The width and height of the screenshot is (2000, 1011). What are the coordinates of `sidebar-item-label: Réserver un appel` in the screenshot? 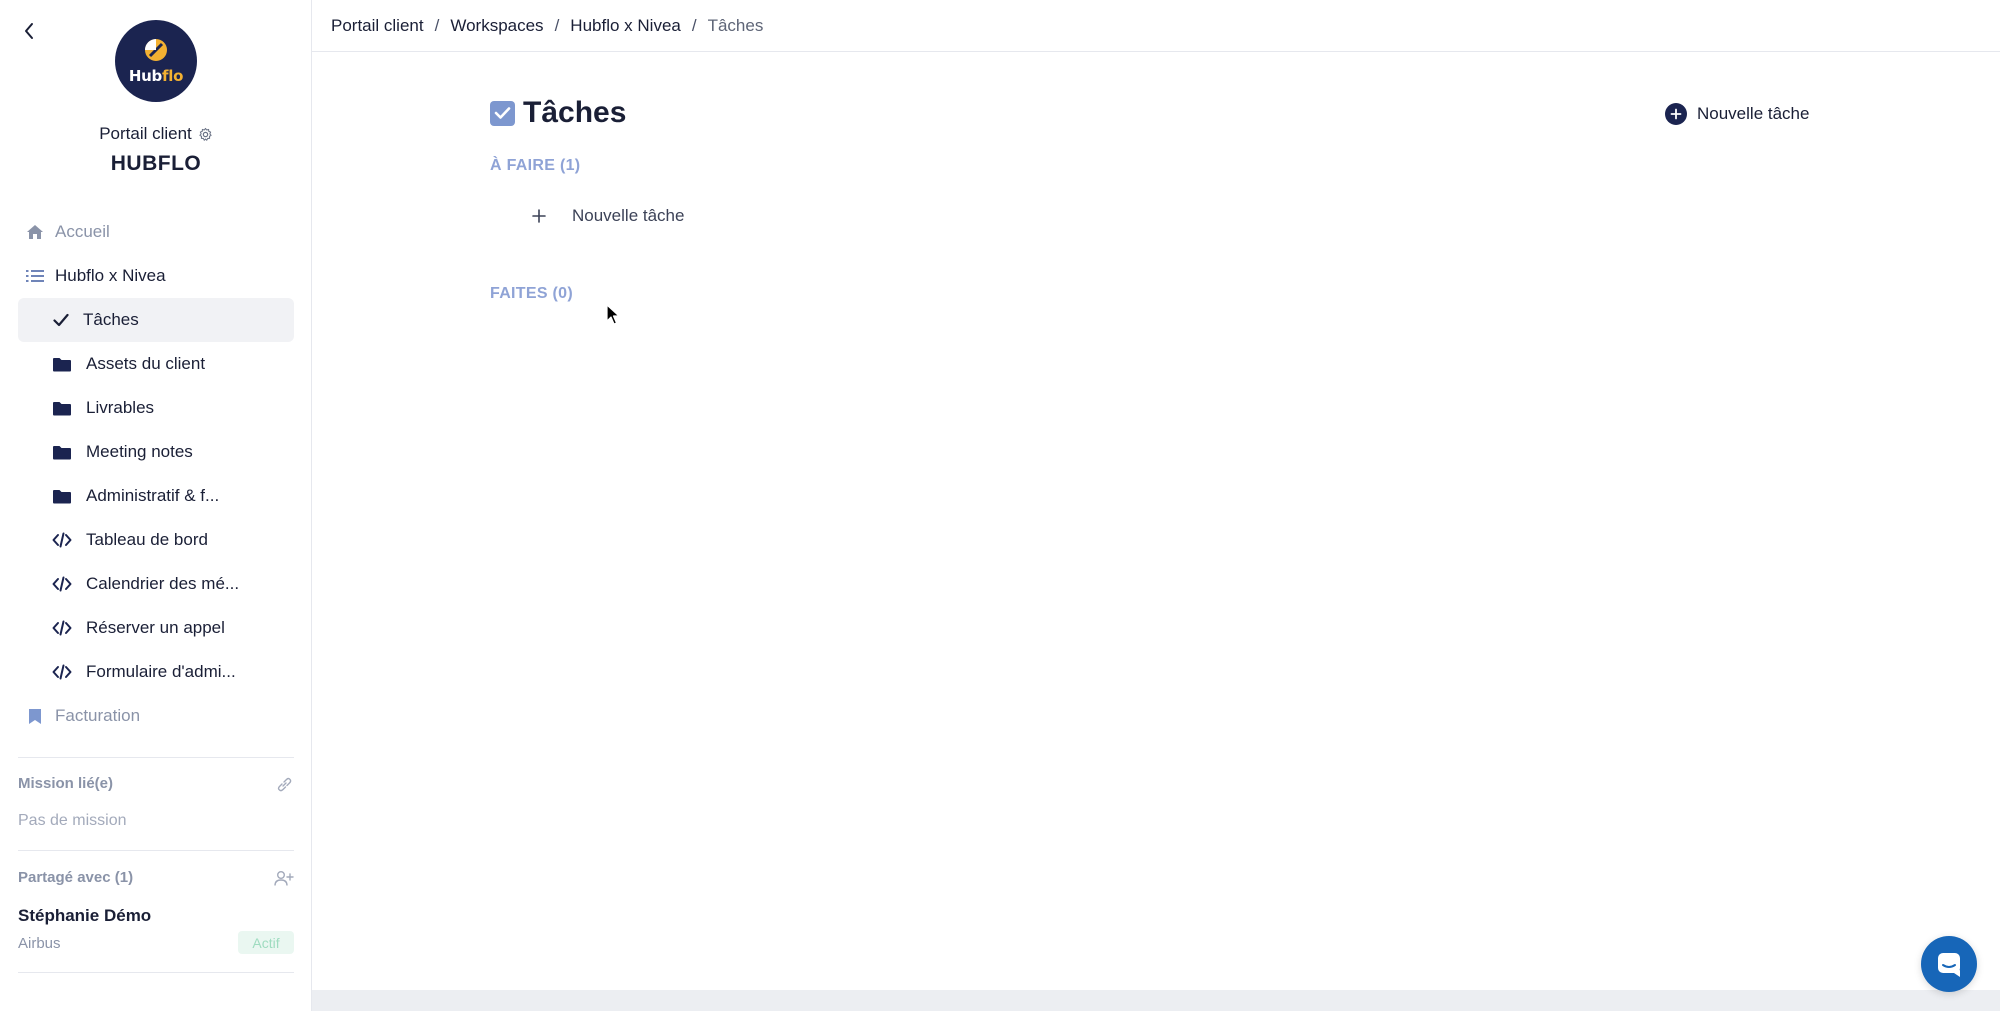 It's located at (155, 627).